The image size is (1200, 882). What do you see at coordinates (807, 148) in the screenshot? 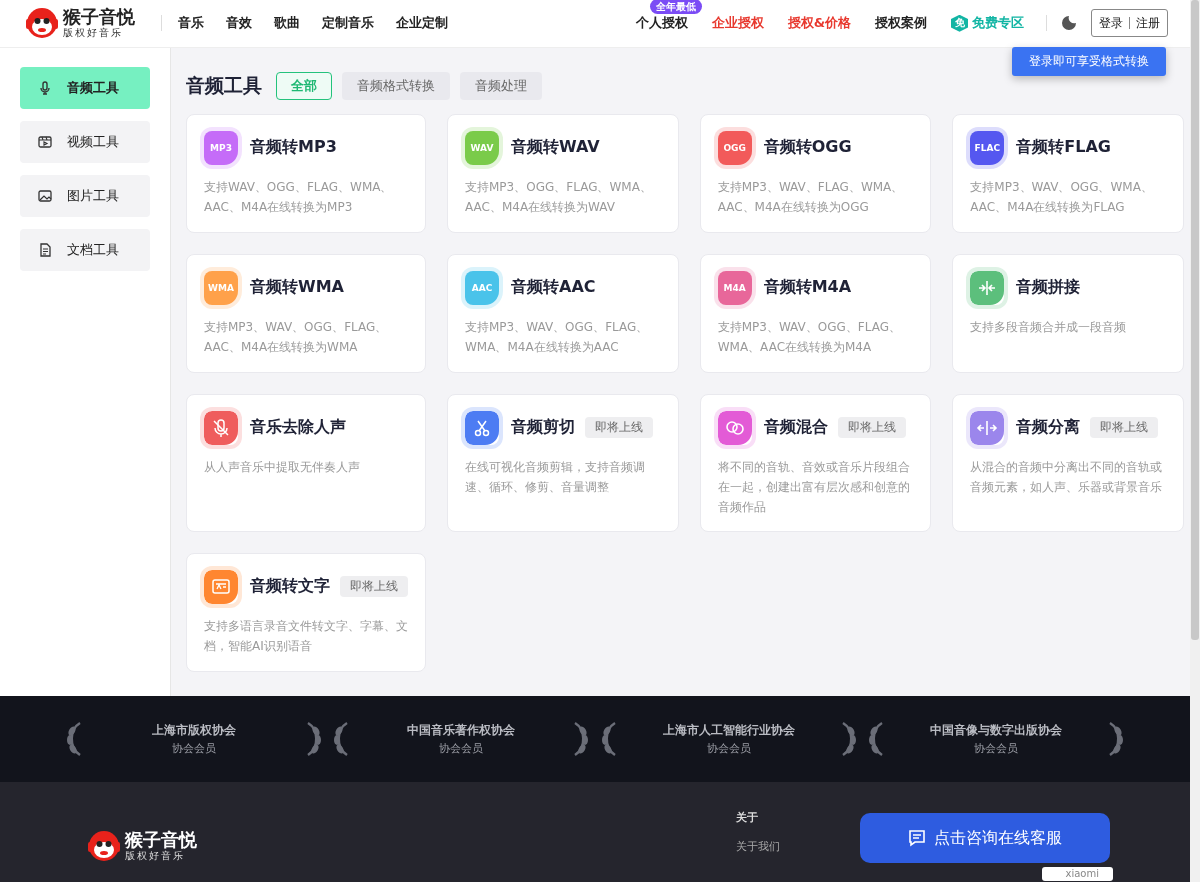
I see `tool-title: 音频转OGG` at bounding box center [807, 148].